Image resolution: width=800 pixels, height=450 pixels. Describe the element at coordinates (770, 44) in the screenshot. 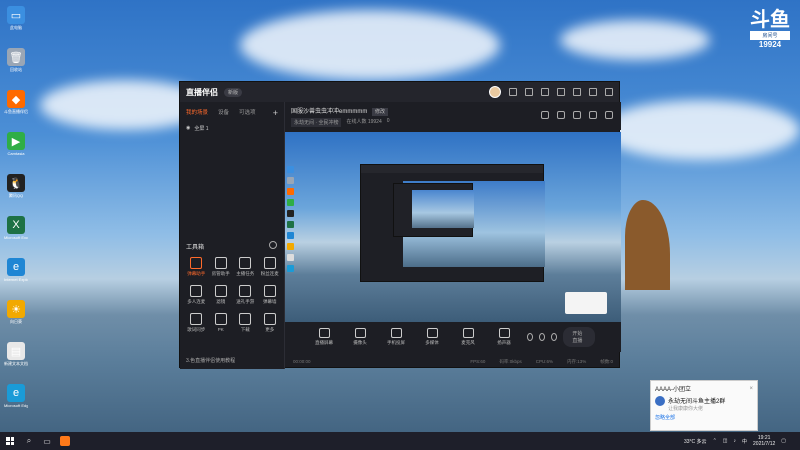

I see `watermark-room: 19924` at that location.